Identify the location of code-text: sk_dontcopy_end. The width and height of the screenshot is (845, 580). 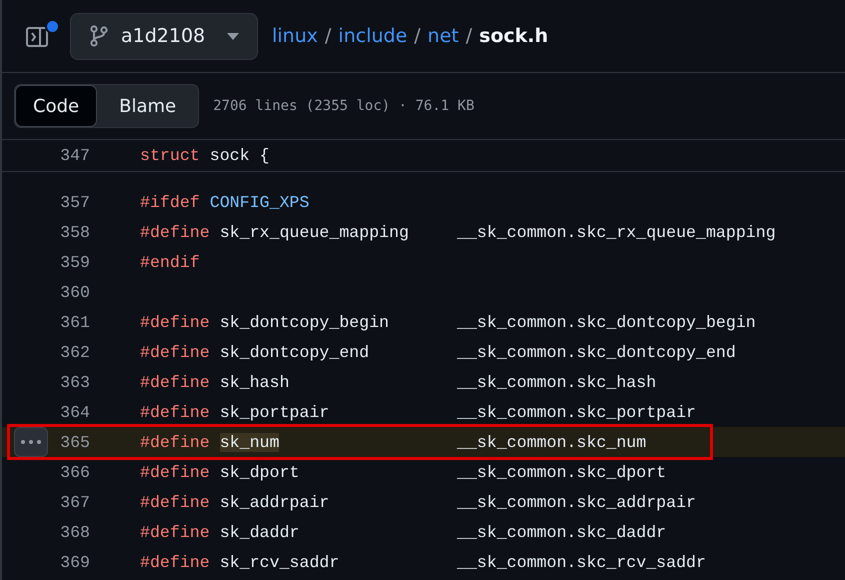
(295, 352).